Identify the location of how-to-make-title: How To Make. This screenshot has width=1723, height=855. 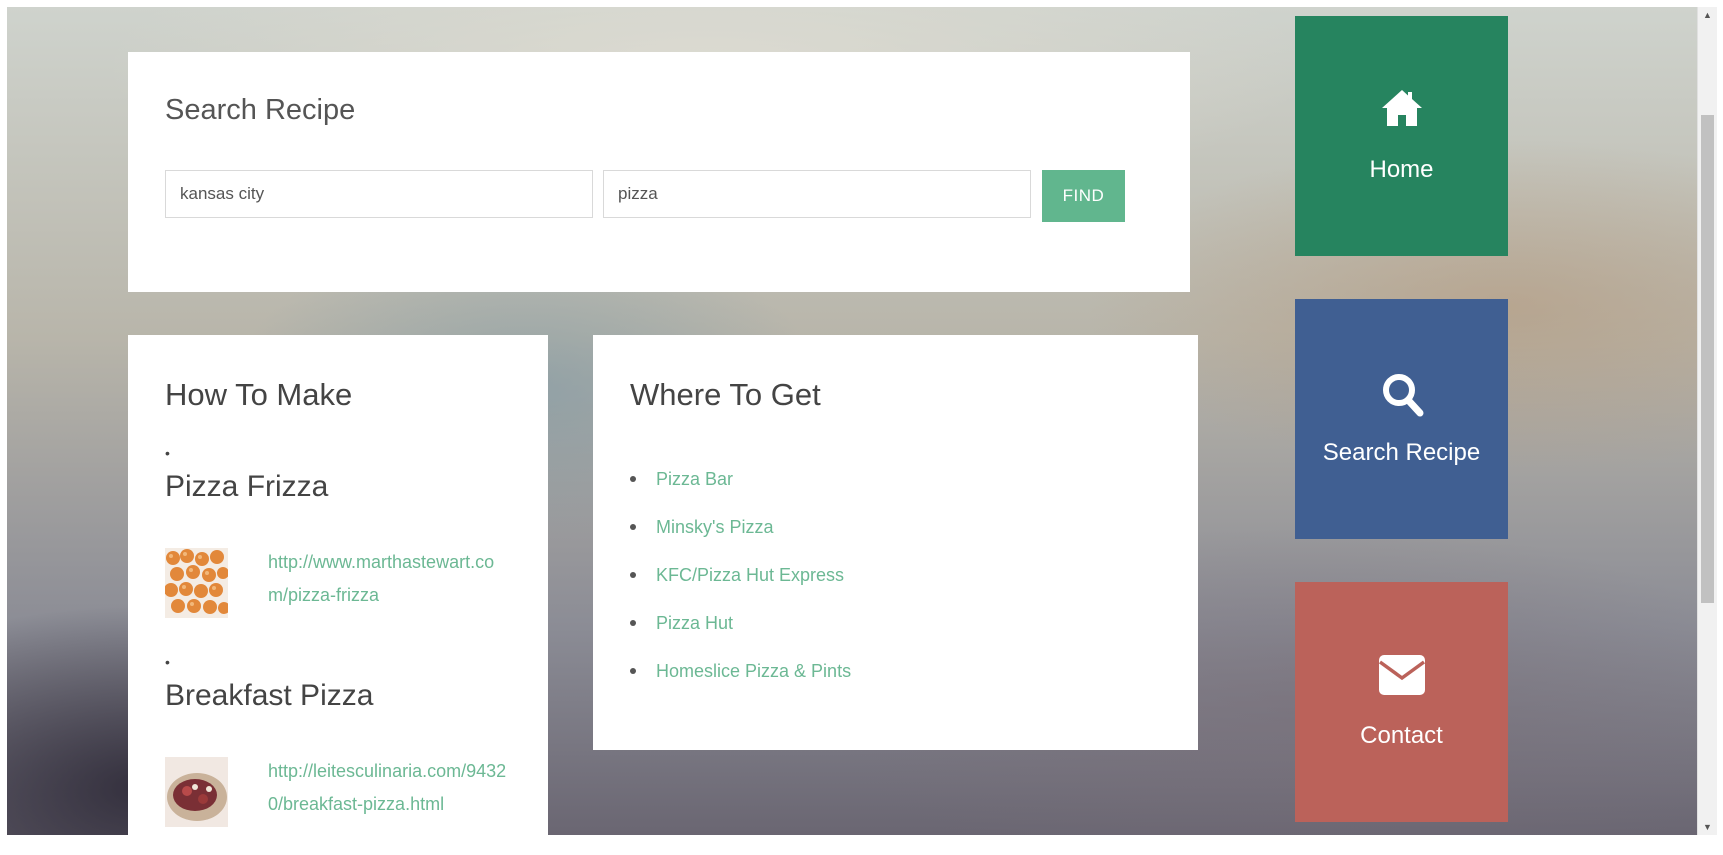
(259, 394).